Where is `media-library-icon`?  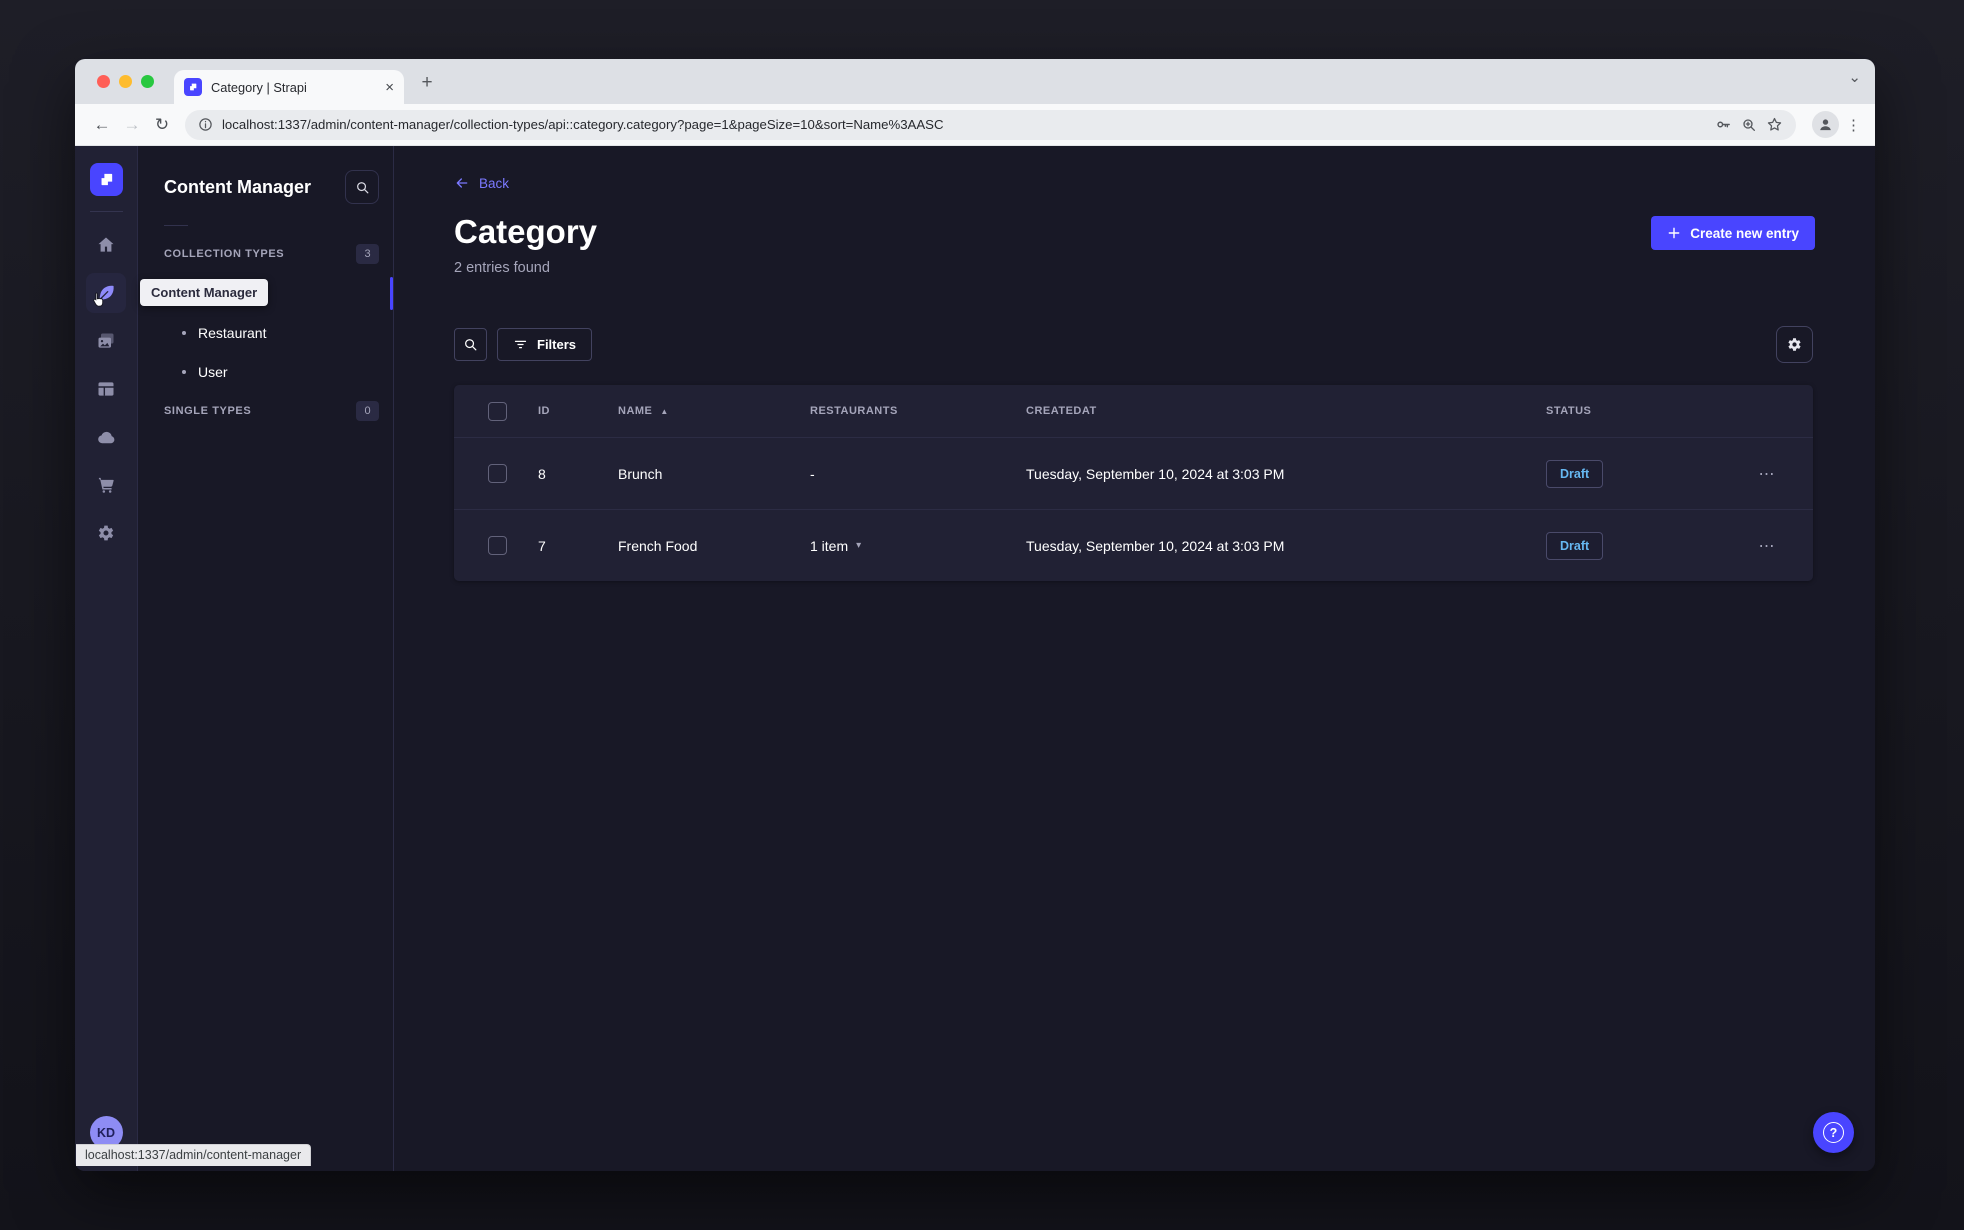
media-library-icon is located at coordinates (106, 341).